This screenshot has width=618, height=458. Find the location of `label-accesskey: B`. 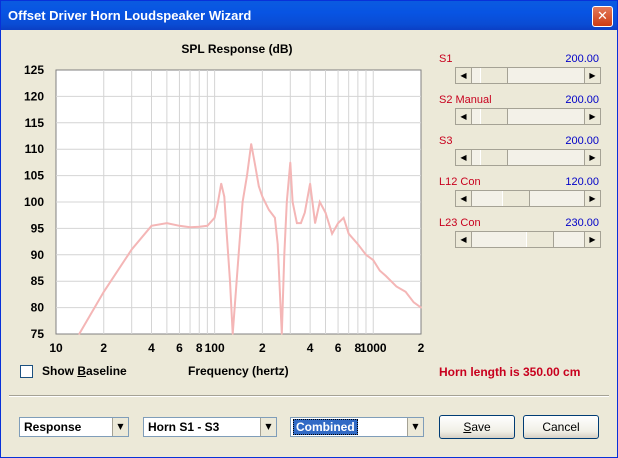

label-accesskey: B is located at coordinates (82, 371).